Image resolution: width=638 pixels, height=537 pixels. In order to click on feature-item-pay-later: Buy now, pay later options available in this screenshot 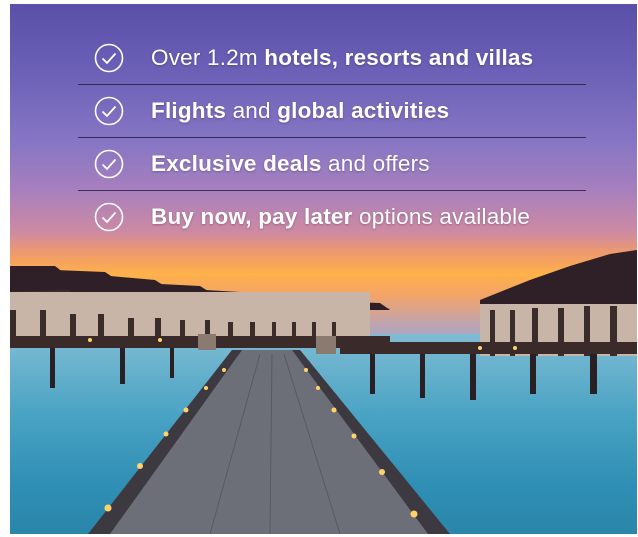, I will do `click(332, 217)`.